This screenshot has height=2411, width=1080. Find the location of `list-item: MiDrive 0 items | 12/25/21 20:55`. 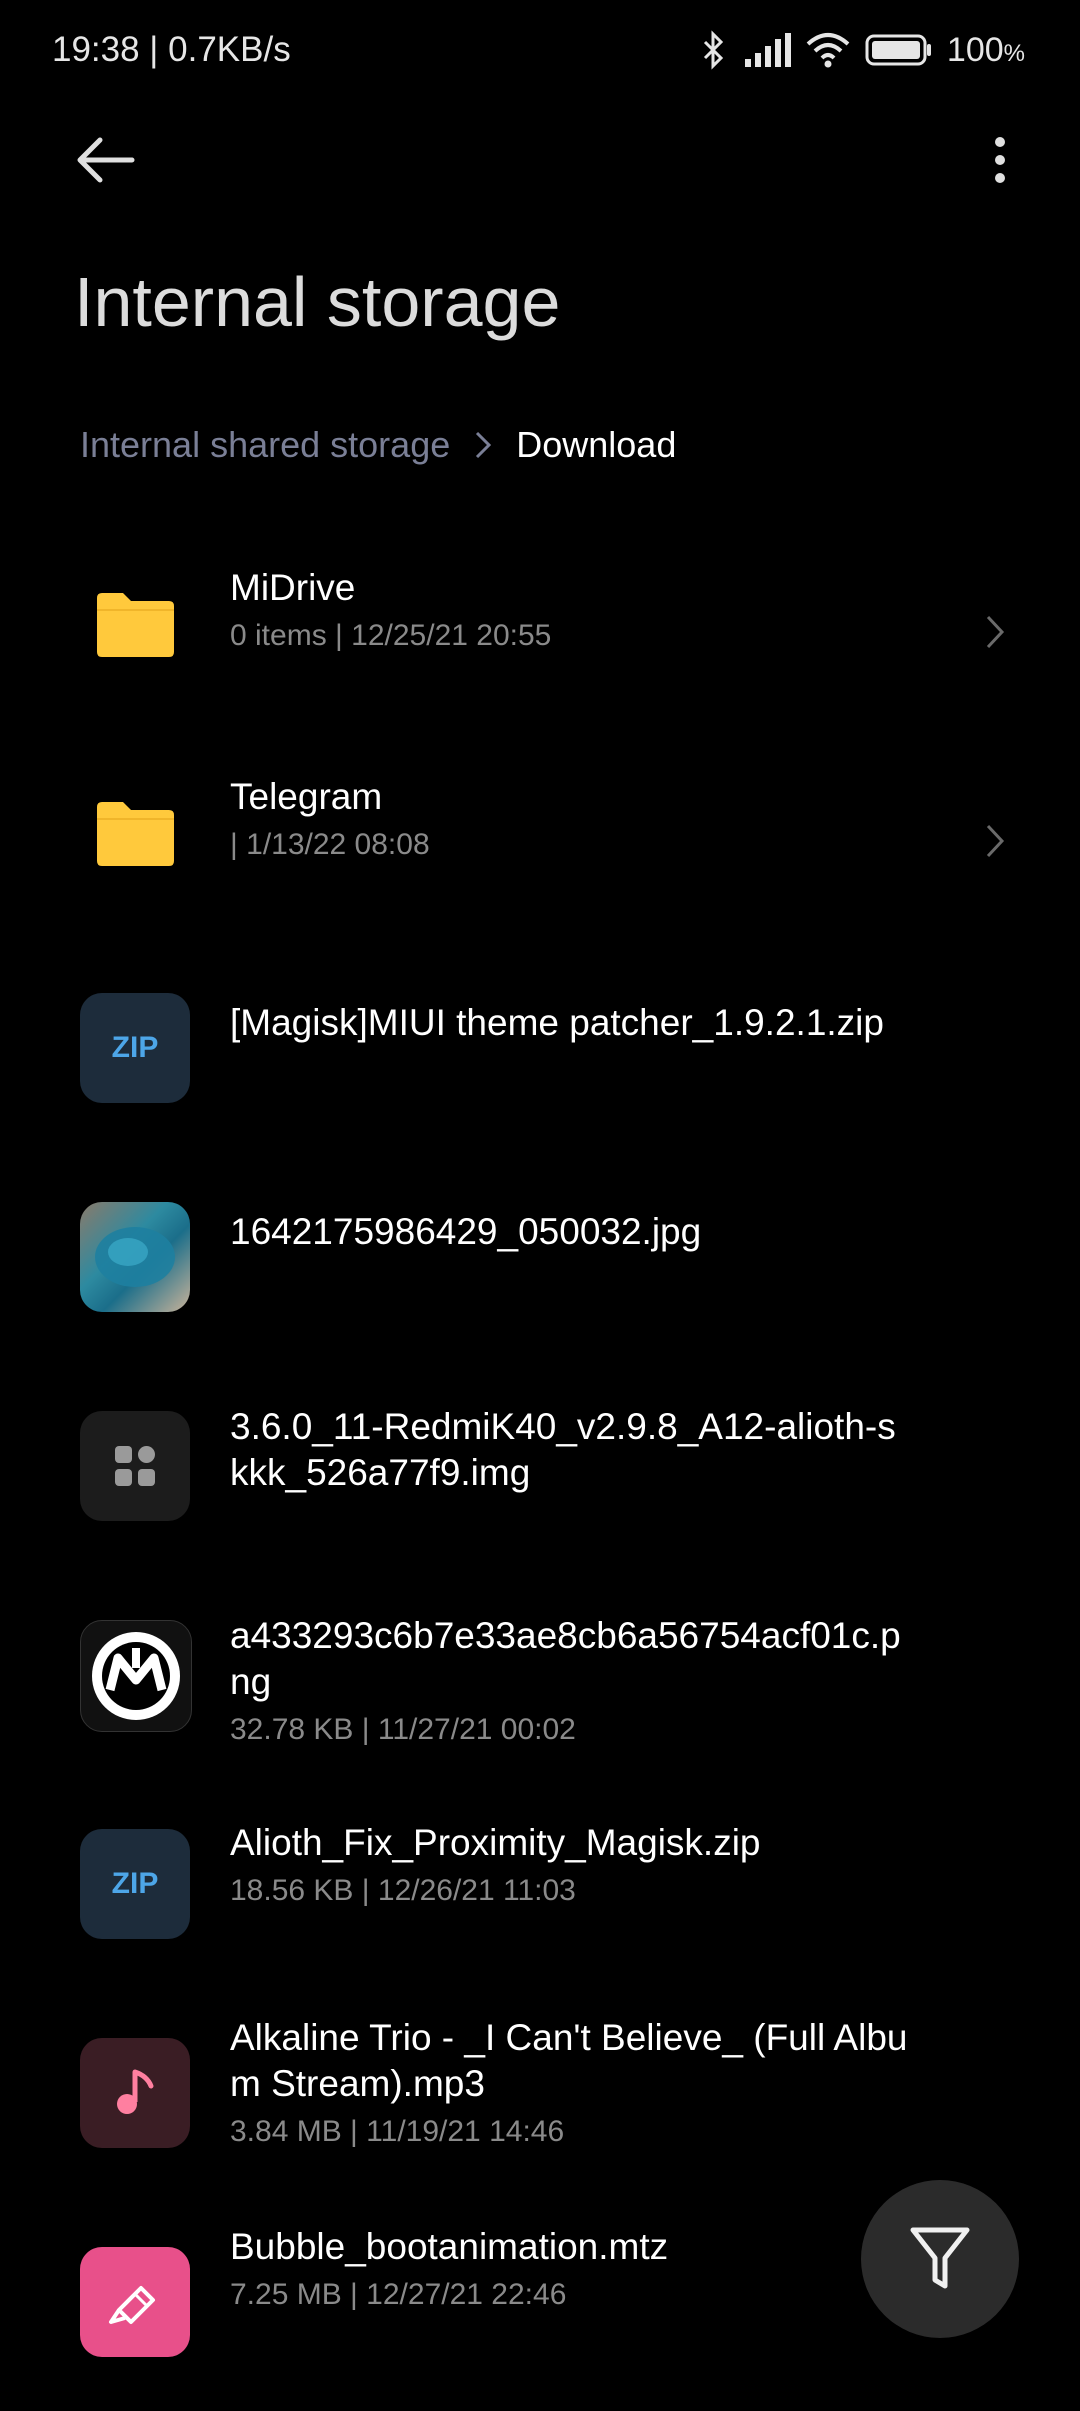

list-item: MiDrive 0 items | 12/25/21 20:55 is located at coordinates (540, 634).